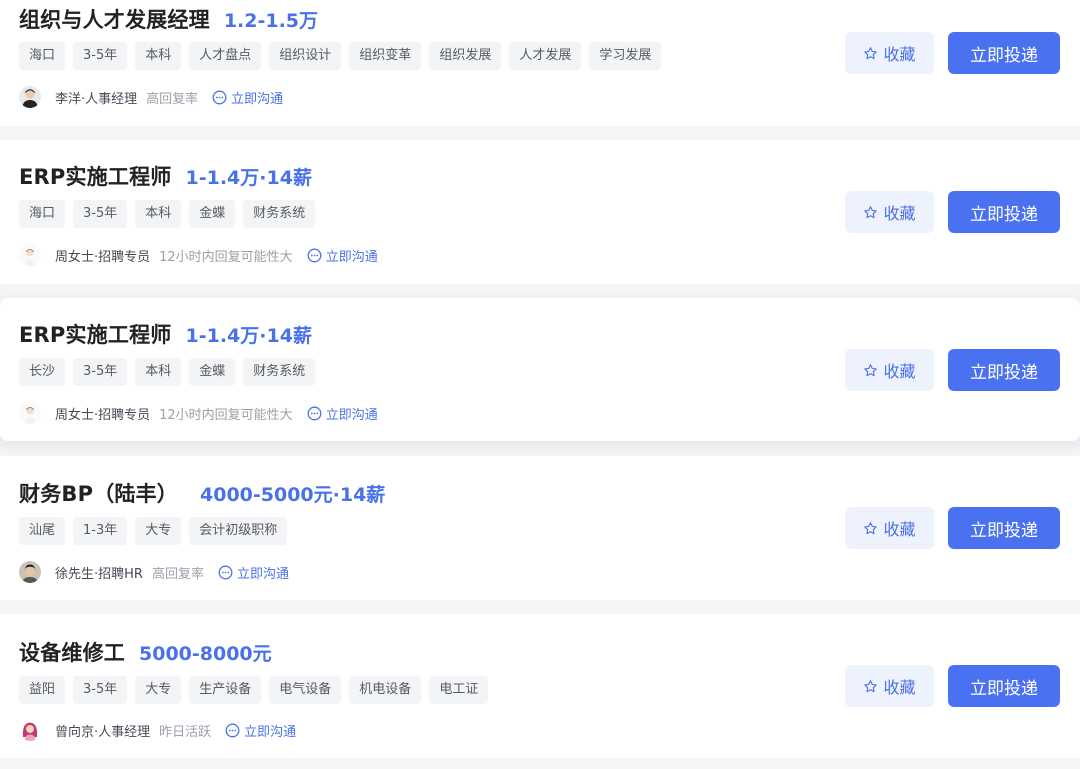 The image size is (1080, 769). I want to click on recruiter-row: 徐先生·招聘HR 高回复率 立即沟通, so click(154, 572).